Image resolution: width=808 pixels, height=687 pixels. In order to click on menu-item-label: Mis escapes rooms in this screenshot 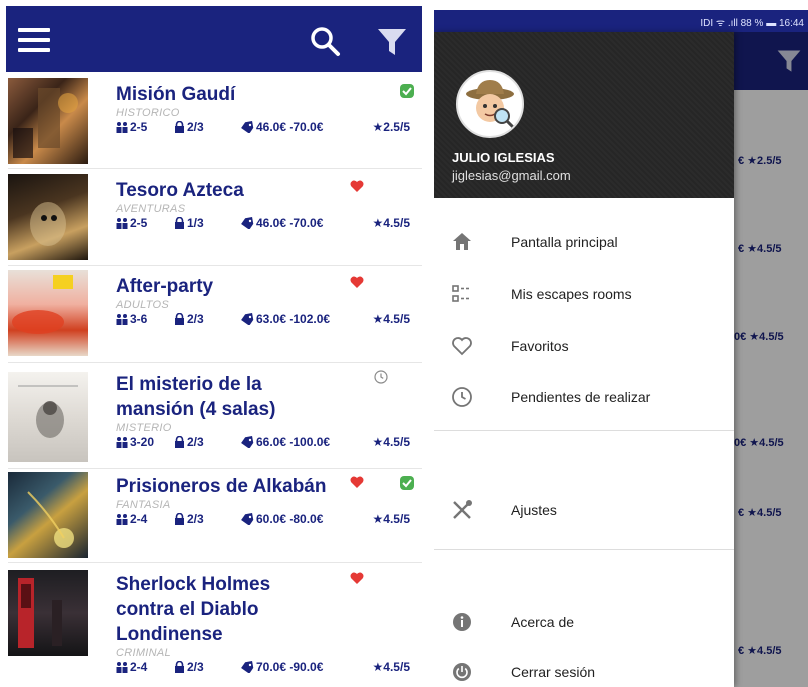, I will do `click(571, 294)`.